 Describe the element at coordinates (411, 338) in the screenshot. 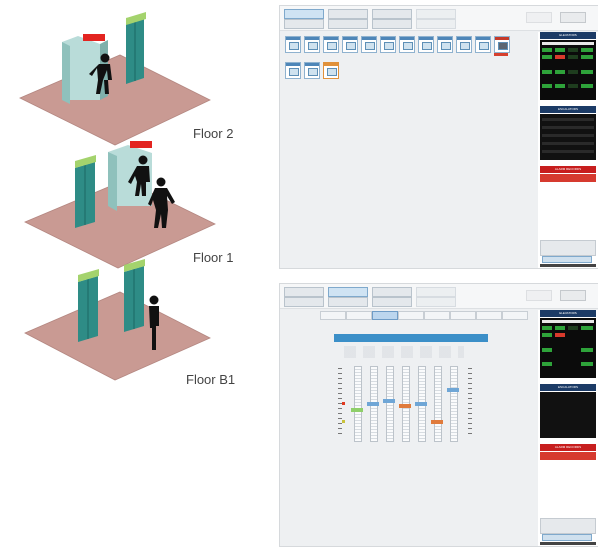

I see `group-header` at that location.